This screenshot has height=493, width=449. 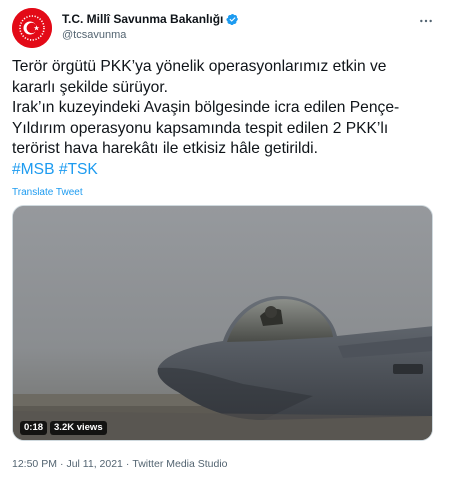 I want to click on translate-tweet-link: Translate Tweet, so click(x=47, y=192).